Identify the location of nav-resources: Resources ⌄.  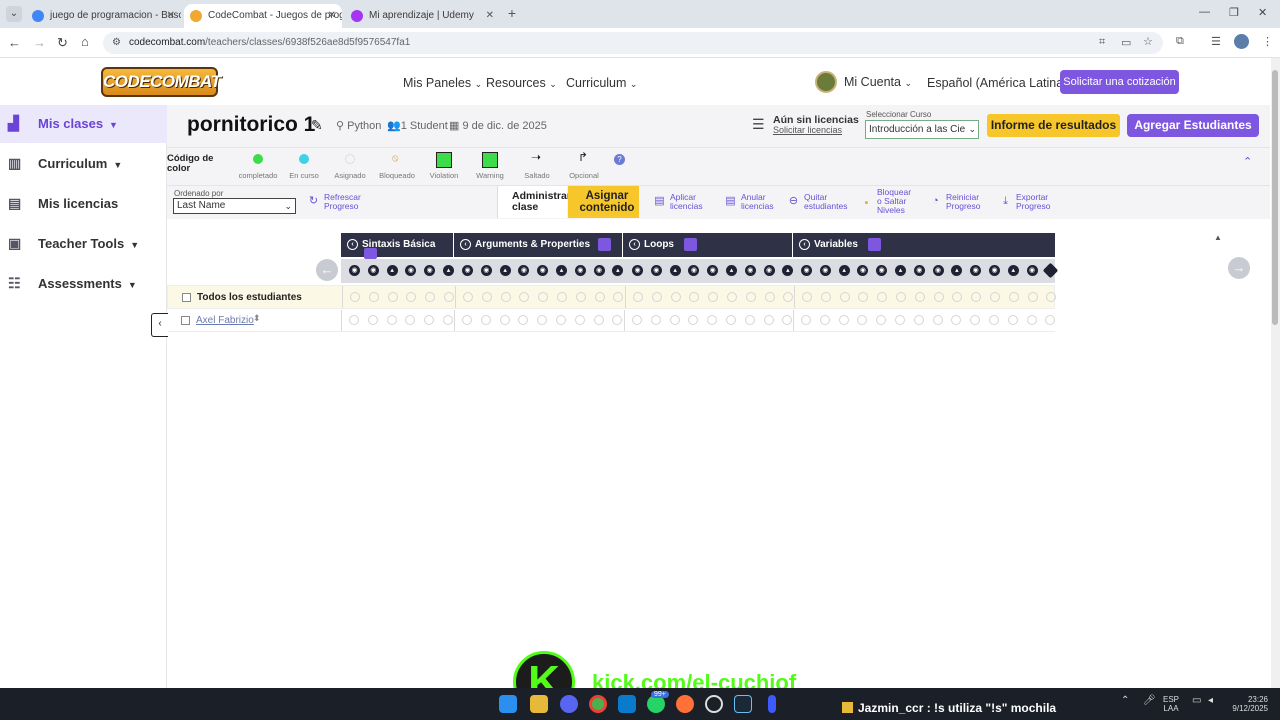
(521, 83).